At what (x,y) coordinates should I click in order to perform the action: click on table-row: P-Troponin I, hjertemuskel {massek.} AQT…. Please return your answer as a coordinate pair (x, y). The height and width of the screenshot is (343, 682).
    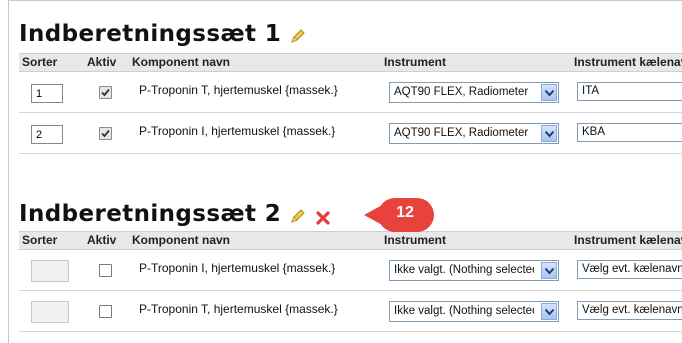
    Looking at the image, I should click on (350, 133).